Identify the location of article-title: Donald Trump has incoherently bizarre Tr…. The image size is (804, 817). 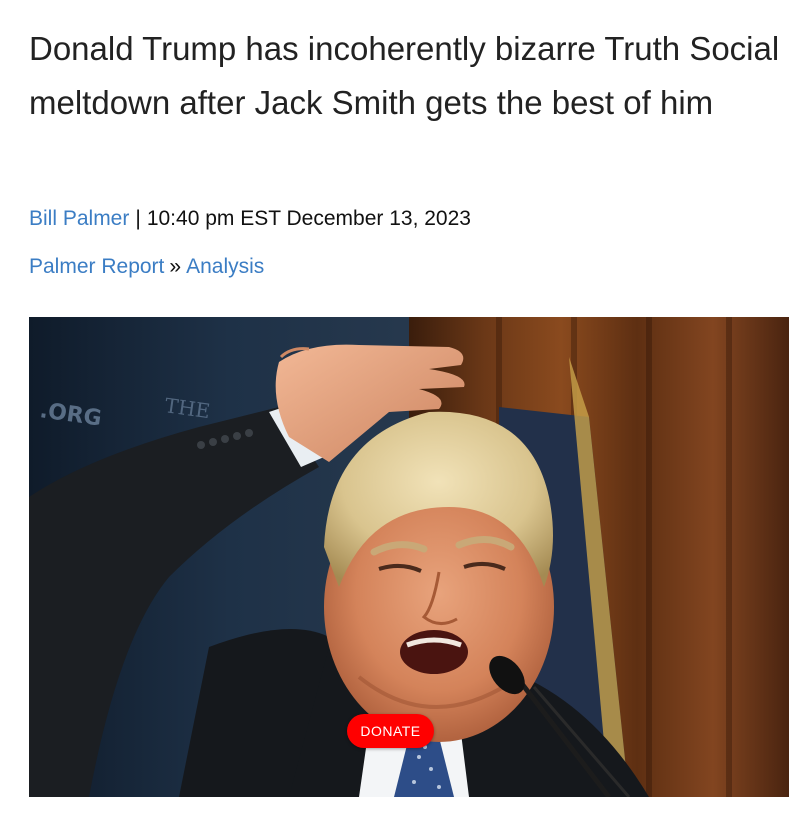
(404, 75).